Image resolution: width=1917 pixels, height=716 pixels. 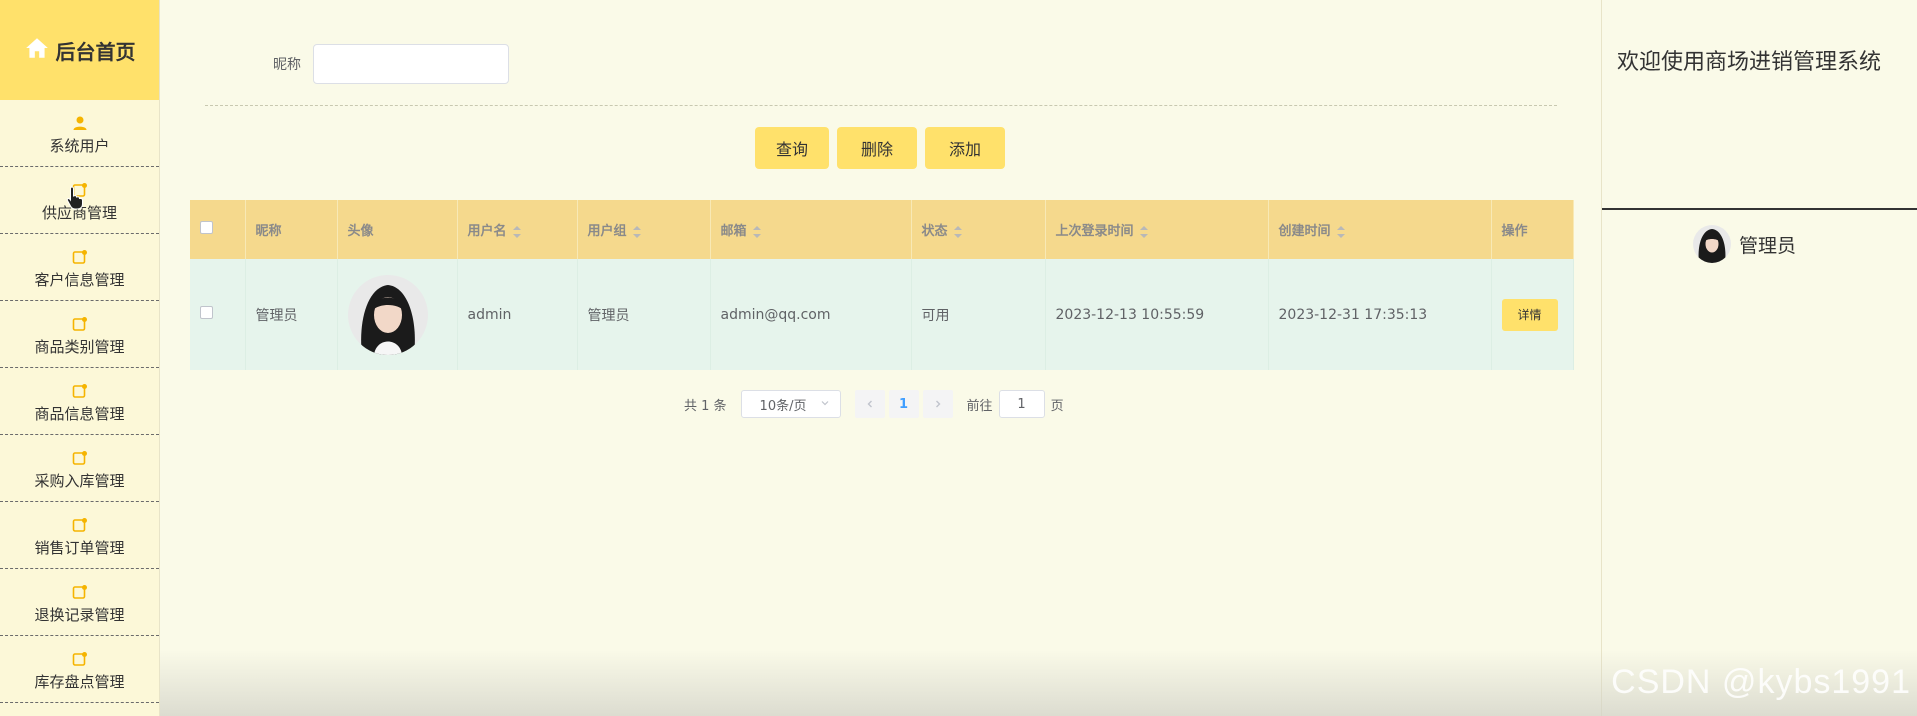 I want to click on welcome-title: 欢迎使用商场进销管理系统, so click(x=1749, y=62).